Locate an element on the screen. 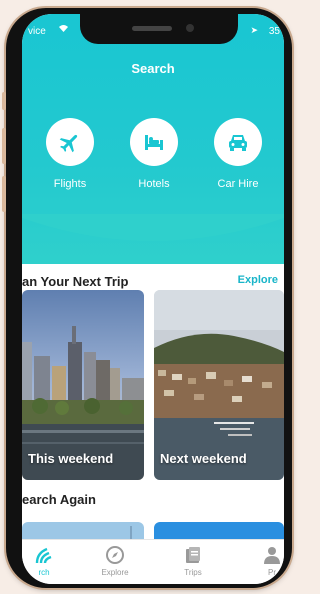 Image resolution: width=320 pixels, height=594 pixels. hotels-label: Hotels is located at coordinates (154, 184).